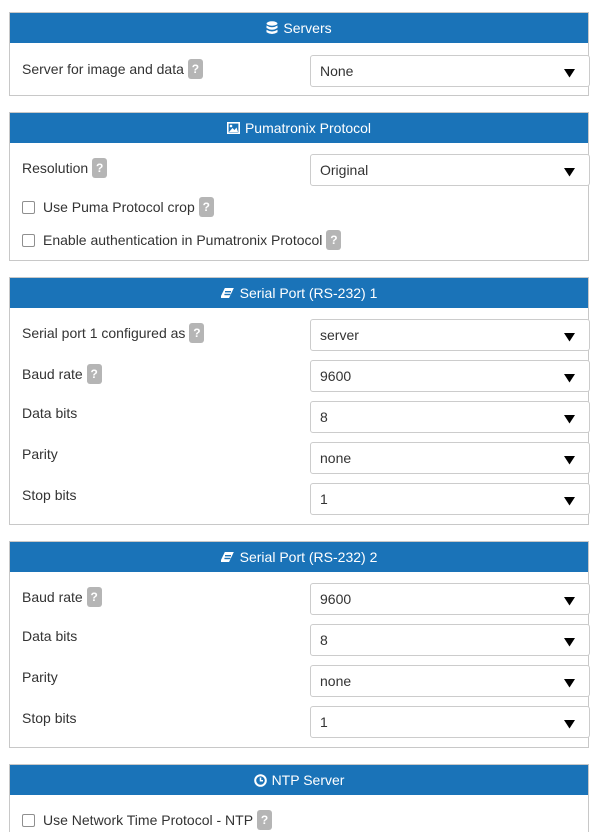  Describe the element at coordinates (28, 240) in the screenshot. I see `pumatronix-auth-checkbox` at that location.